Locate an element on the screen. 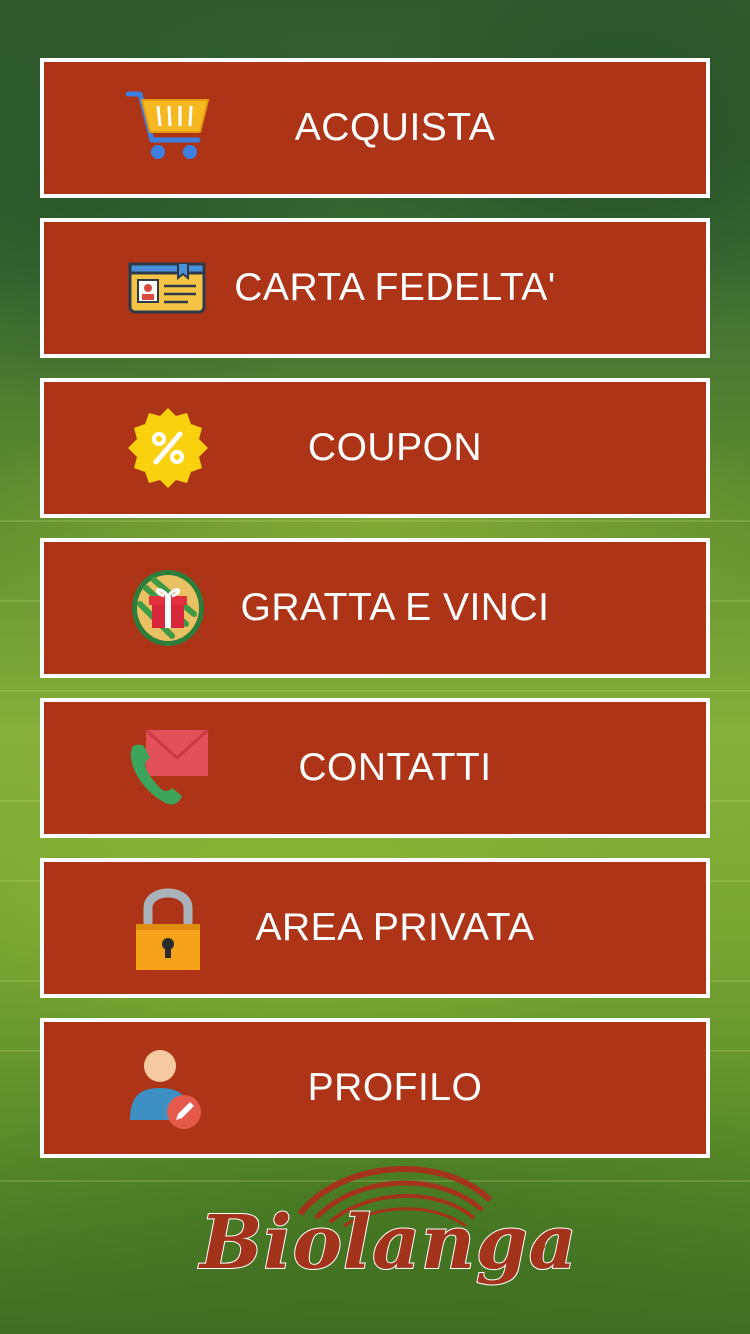 The image size is (750, 1334). biolanga-logo: Biolanga ® is located at coordinates (384, 1237).